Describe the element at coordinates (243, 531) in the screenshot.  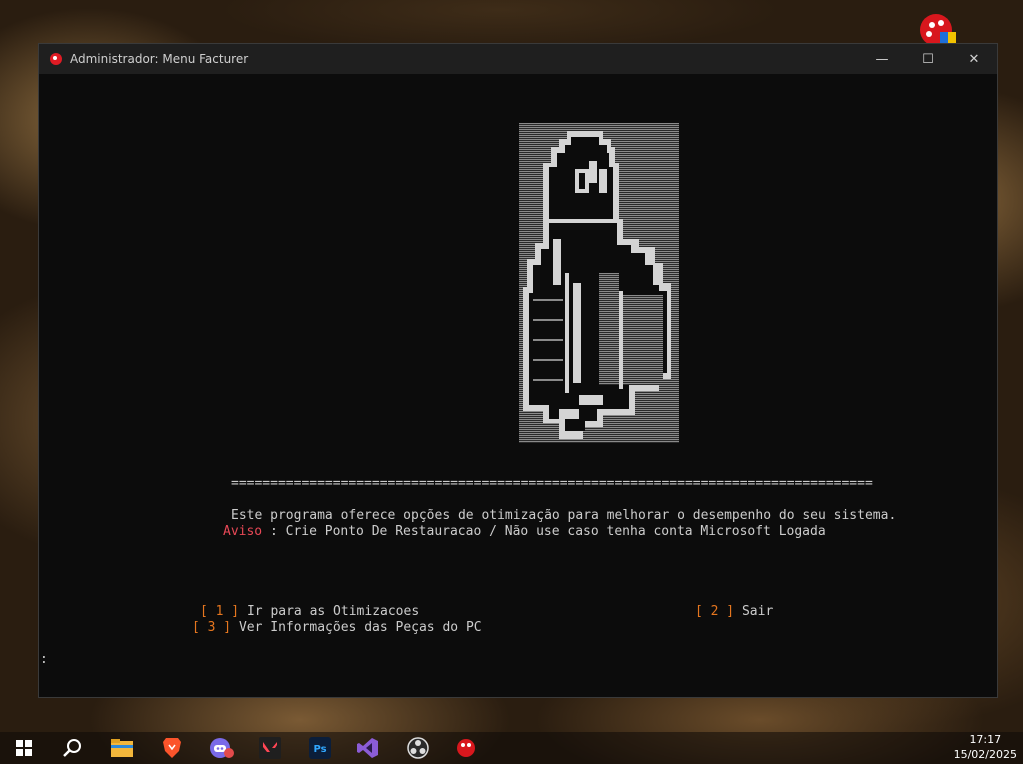
I see `warning-label: Aviso` at that location.